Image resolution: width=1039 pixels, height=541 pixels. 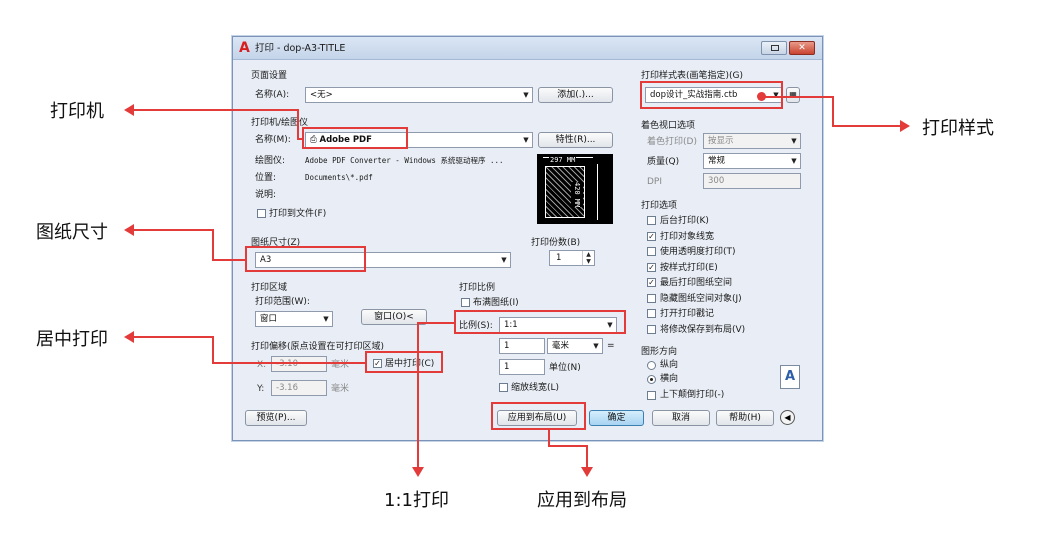 What do you see at coordinates (787, 417) in the screenshot?
I see `collapse-options-button: ◀` at bounding box center [787, 417].